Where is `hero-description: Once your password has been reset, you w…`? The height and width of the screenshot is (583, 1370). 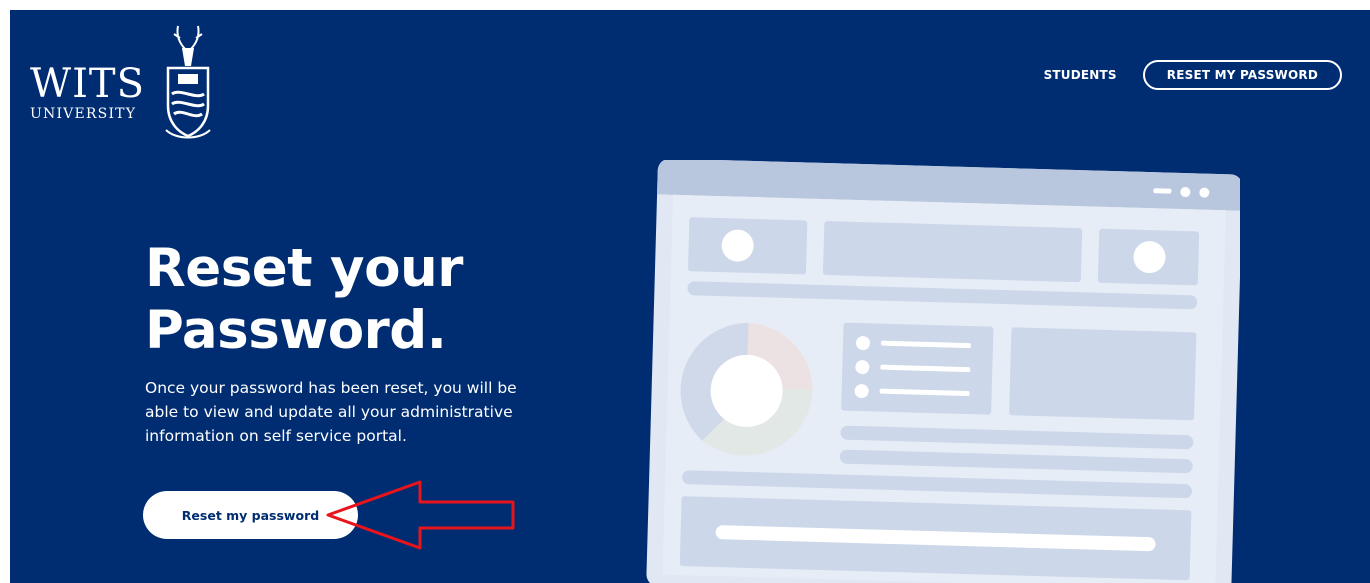
hero-description: Once your password has been reset, you w… is located at coordinates (331, 412).